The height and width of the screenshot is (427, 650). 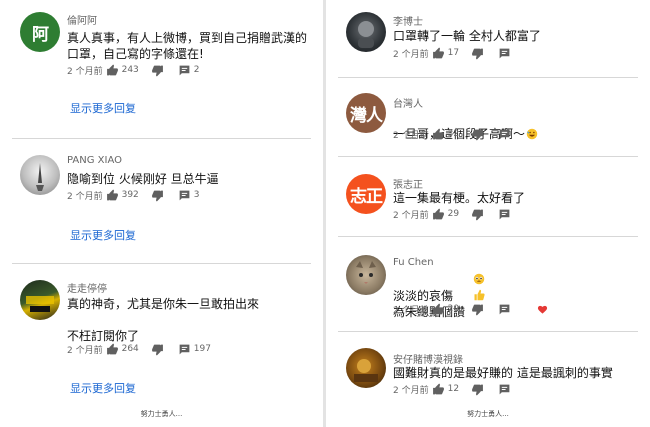 What do you see at coordinates (408, 183) in the screenshot?
I see `comment-author: 張志正` at bounding box center [408, 183].